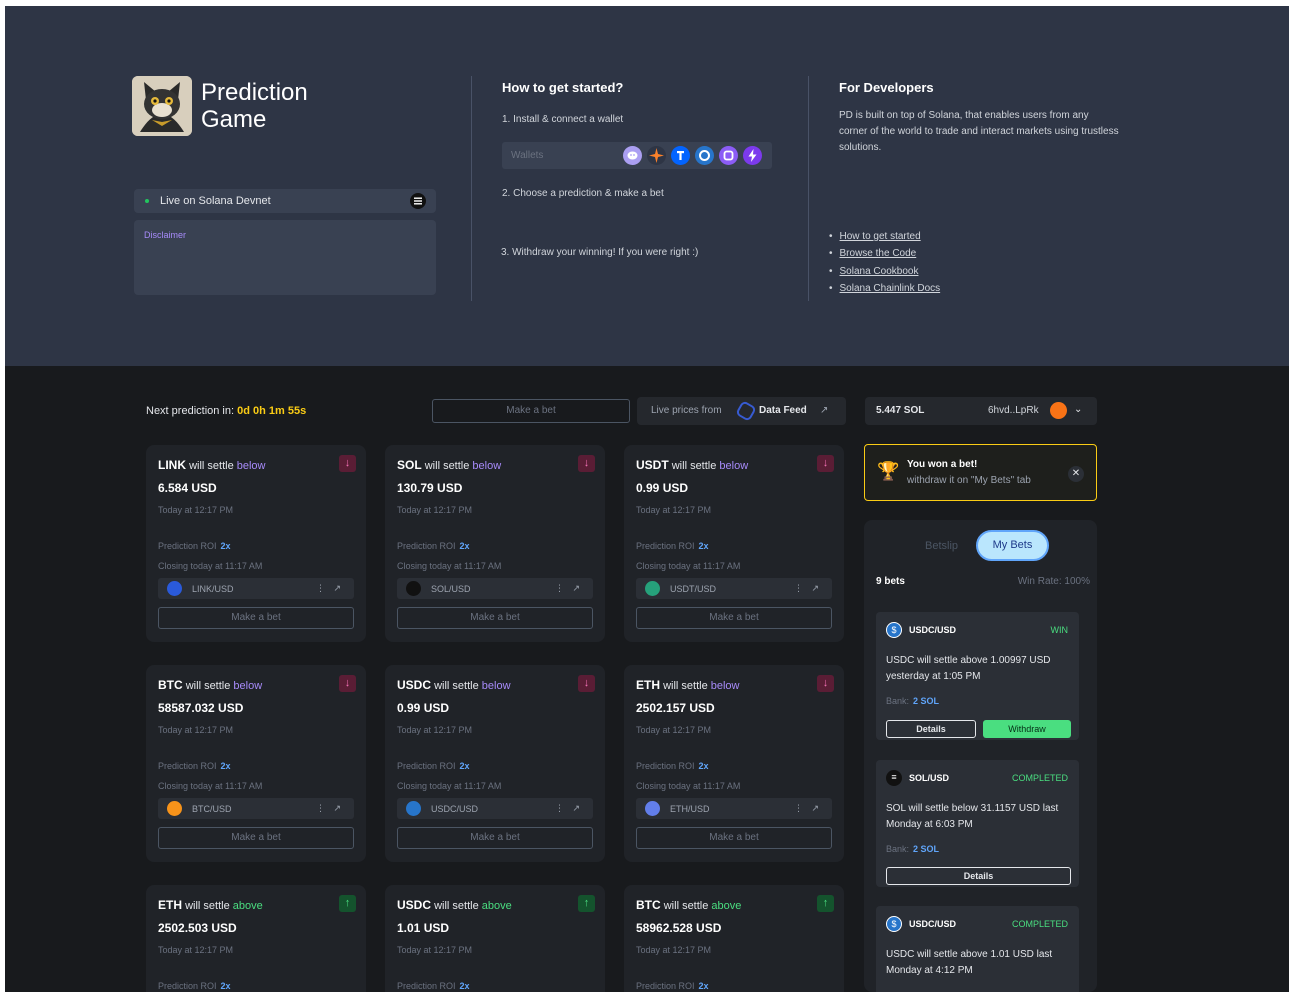  Describe the element at coordinates (1013, 410) in the screenshot. I see `wallet-address: 6hvd..LpRk` at that location.